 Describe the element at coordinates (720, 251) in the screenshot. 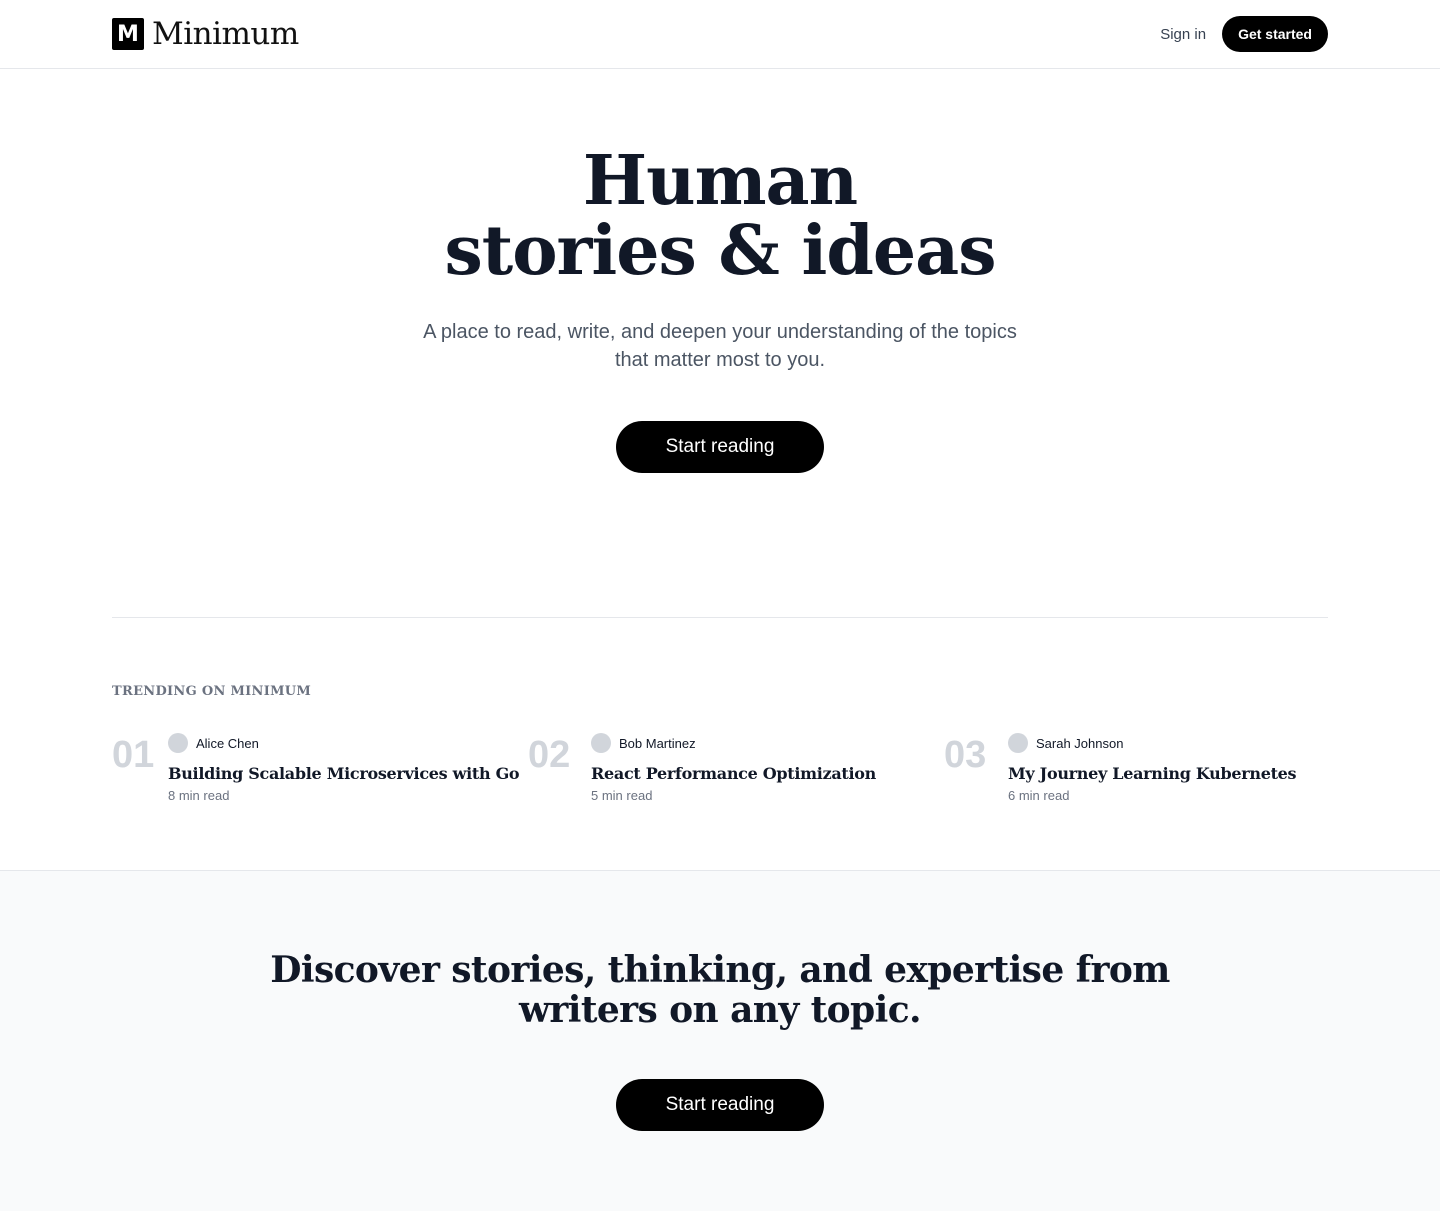

I see `hero-title-line-2: stories & ideas` at that location.